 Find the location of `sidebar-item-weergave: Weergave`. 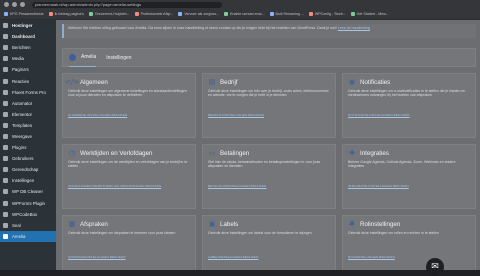

sidebar-item-weergave: Weergave is located at coordinates (28, 136).